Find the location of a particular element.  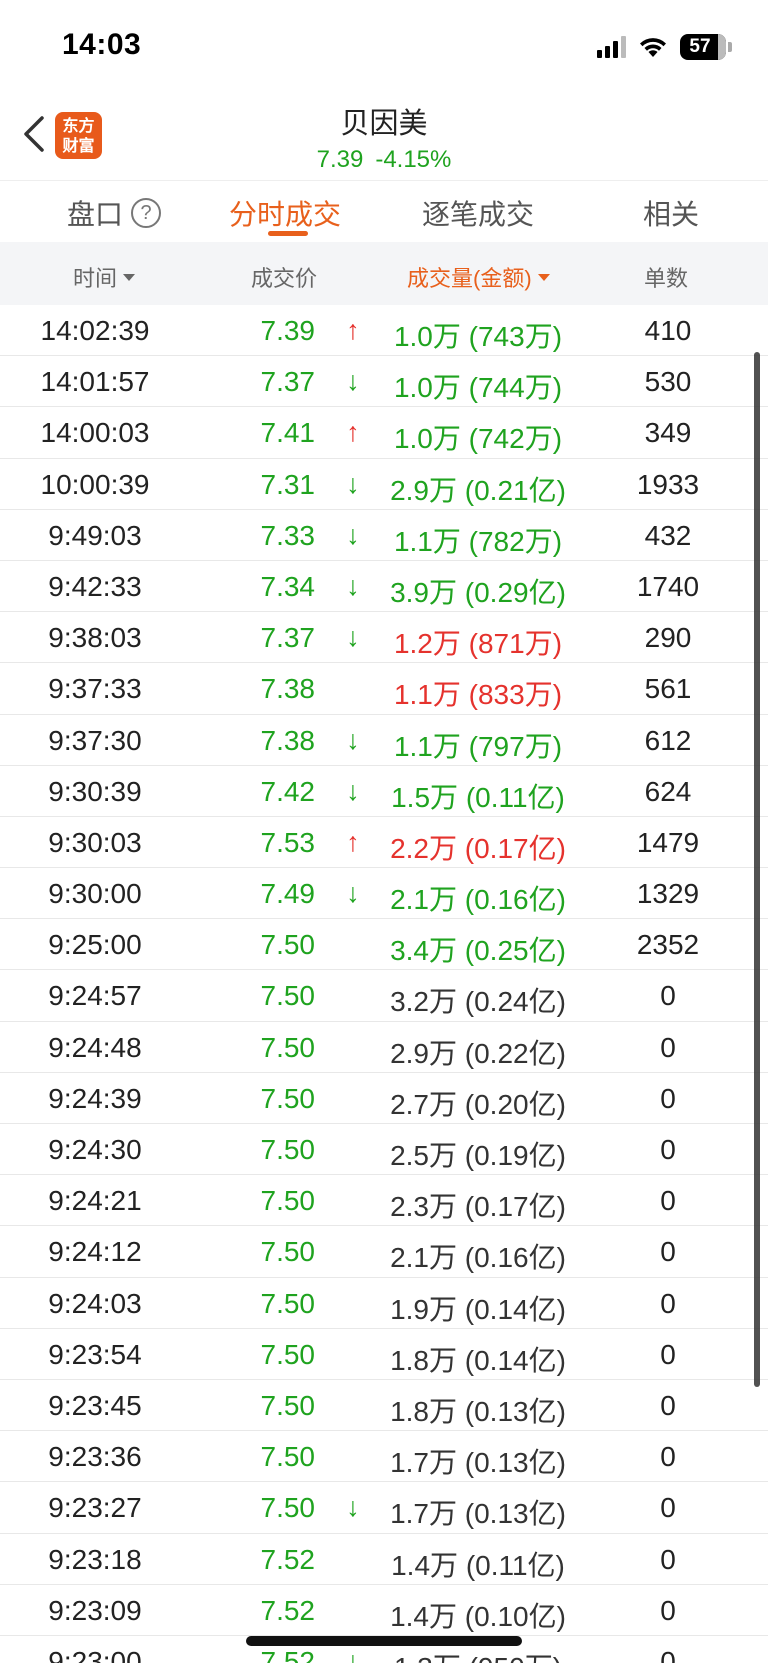

trade-count: 1740 is located at coordinates (668, 586).